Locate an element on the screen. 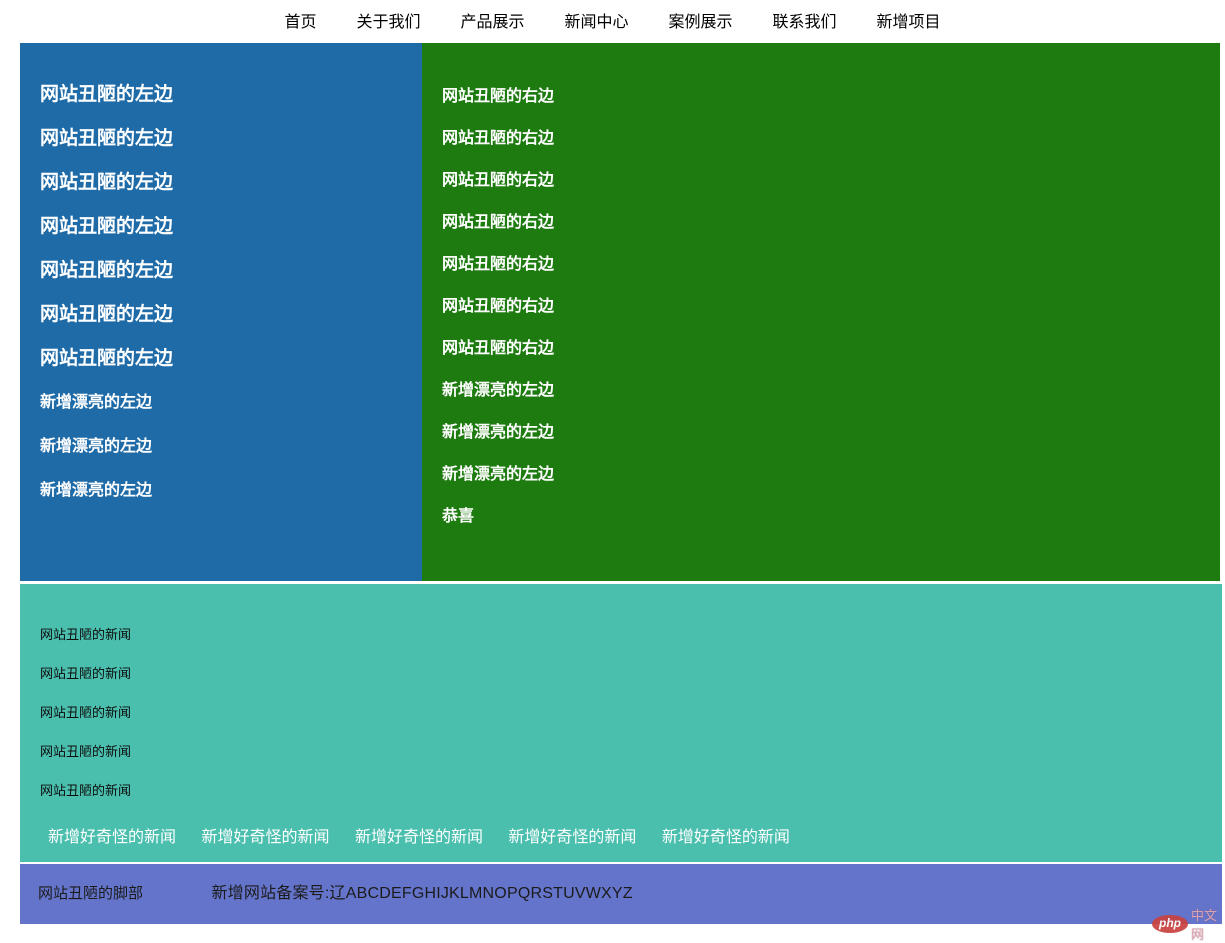 The width and height of the screenshot is (1225, 943). nav-item-products: 产品展示 is located at coordinates (492, 20).